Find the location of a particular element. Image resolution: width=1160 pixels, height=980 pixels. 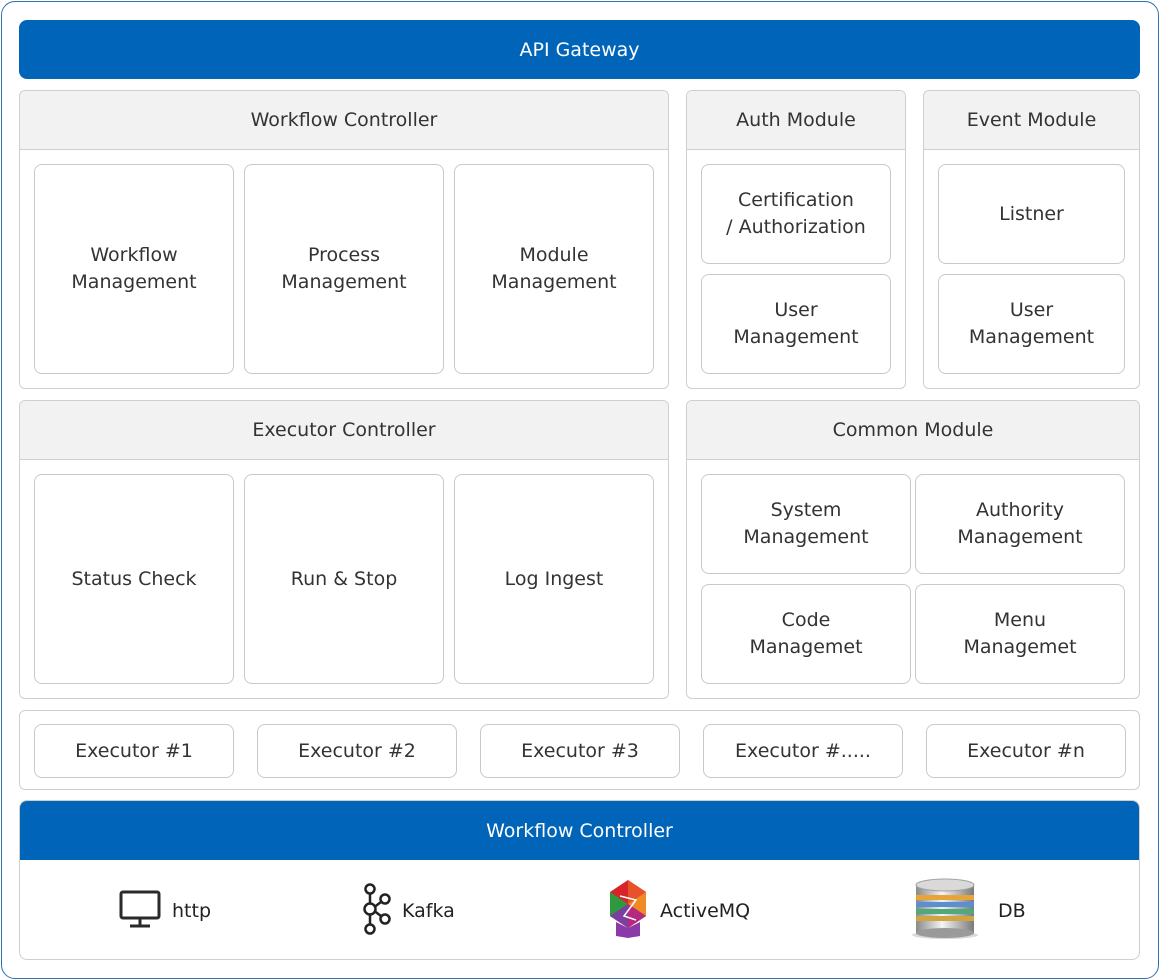

event-module-panel: Event Module Listner User Management is located at coordinates (1031, 239).